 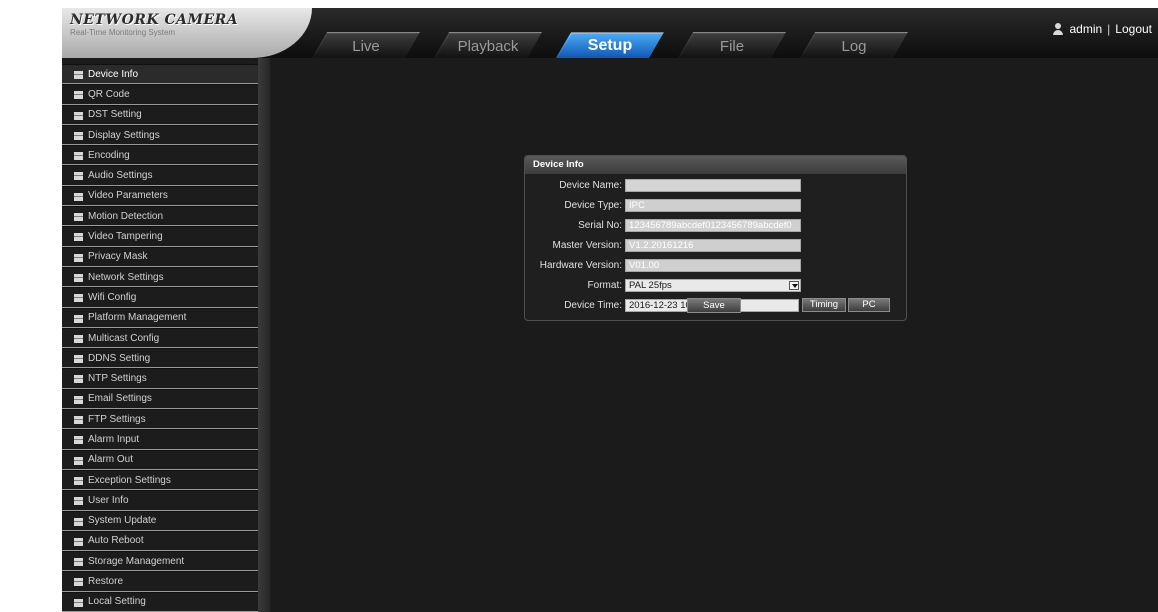 What do you see at coordinates (117, 379) in the screenshot?
I see `sidebar-item-label: NTP Settings` at bounding box center [117, 379].